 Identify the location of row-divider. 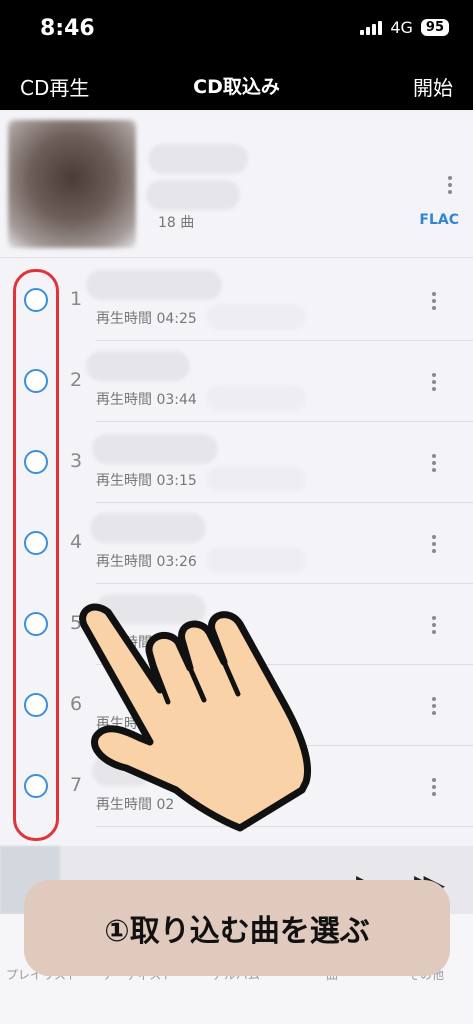
(284, 826).